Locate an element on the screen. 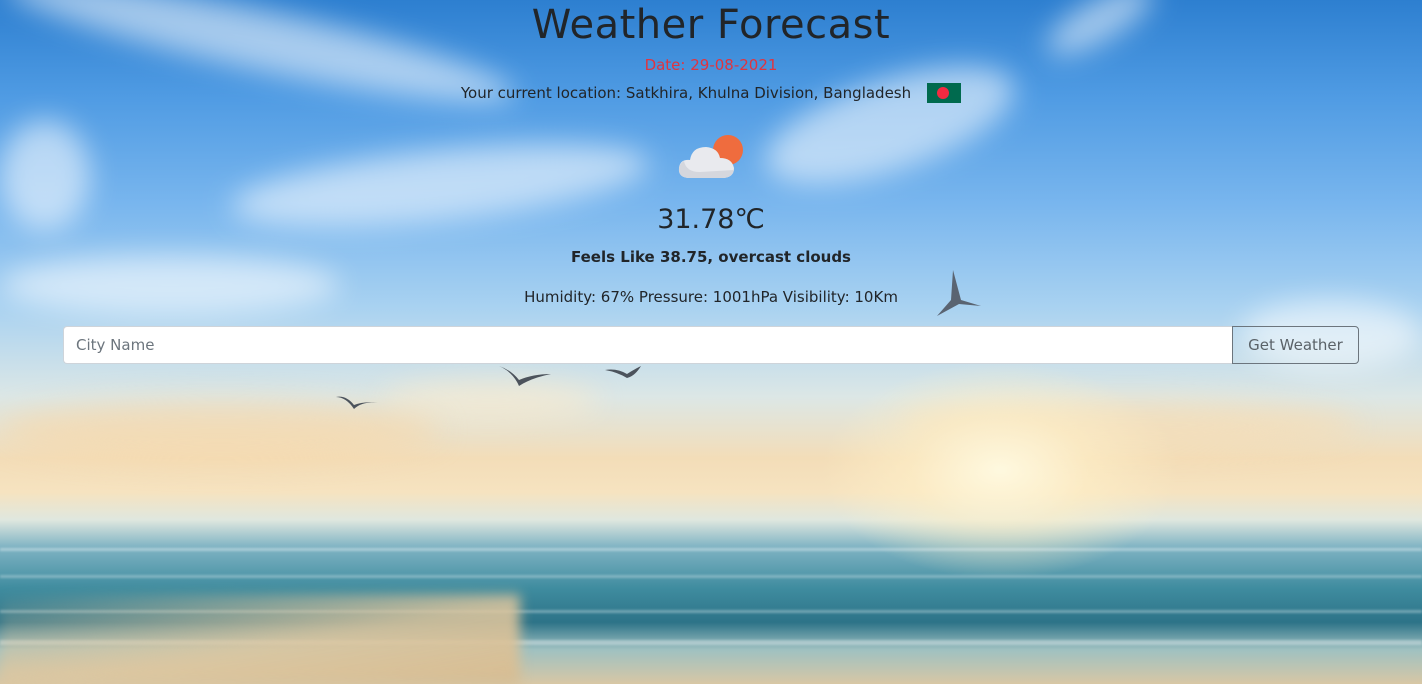 The height and width of the screenshot is (684, 1422). page-title: Weather Forecast is located at coordinates (711, 25).